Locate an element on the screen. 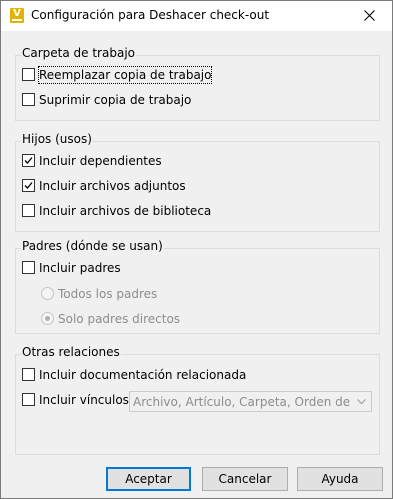 The width and height of the screenshot is (393, 499). include-parents-label: Incluir padres is located at coordinates (80, 268).